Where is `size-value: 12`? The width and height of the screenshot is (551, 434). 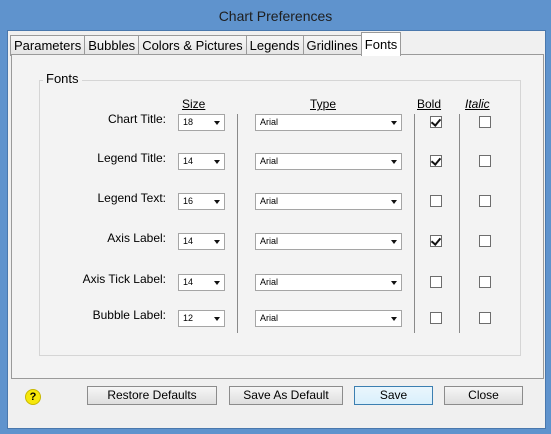 size-value: 12 is located at coordinates (188, 318).